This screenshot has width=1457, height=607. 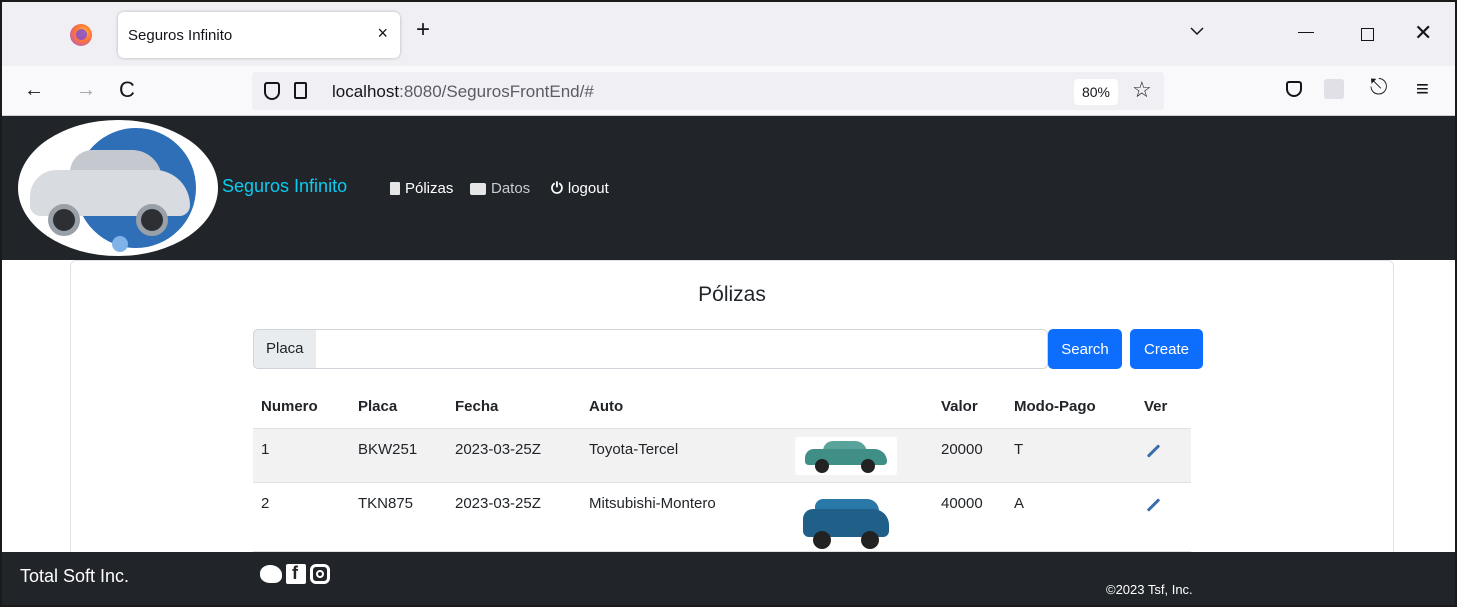 I want to click on nav-datos: Datos, so click(x=500, y=188).